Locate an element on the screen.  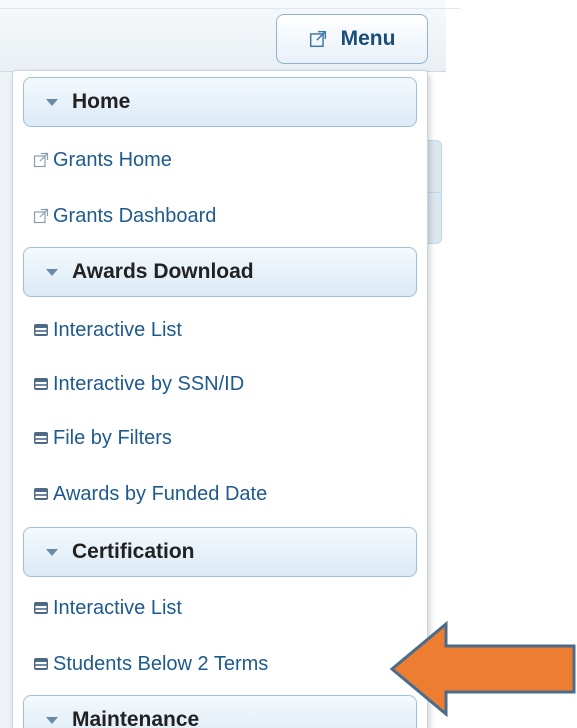
menu-item-grants-dashboard: Grants Dashboard is located at coordinates (220, 216).